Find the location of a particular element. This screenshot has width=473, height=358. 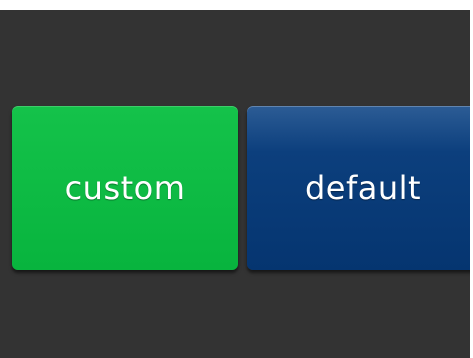

custom-button-label: custom is located at coordinates (125, 188).